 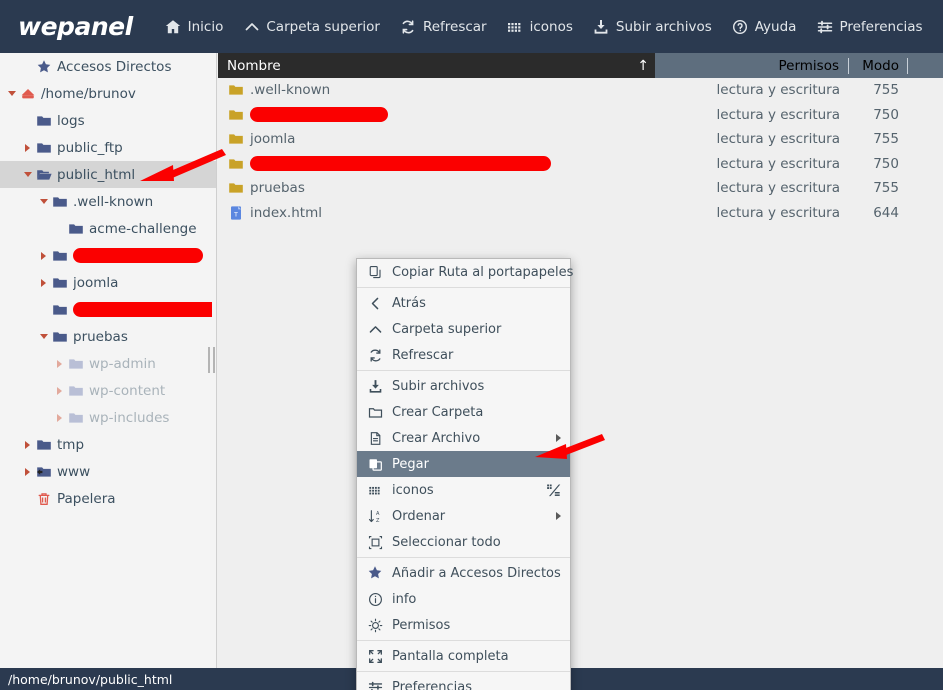 I want to click on file-row: pruebas lectura y escritura 755, so click(x=580, y=188).